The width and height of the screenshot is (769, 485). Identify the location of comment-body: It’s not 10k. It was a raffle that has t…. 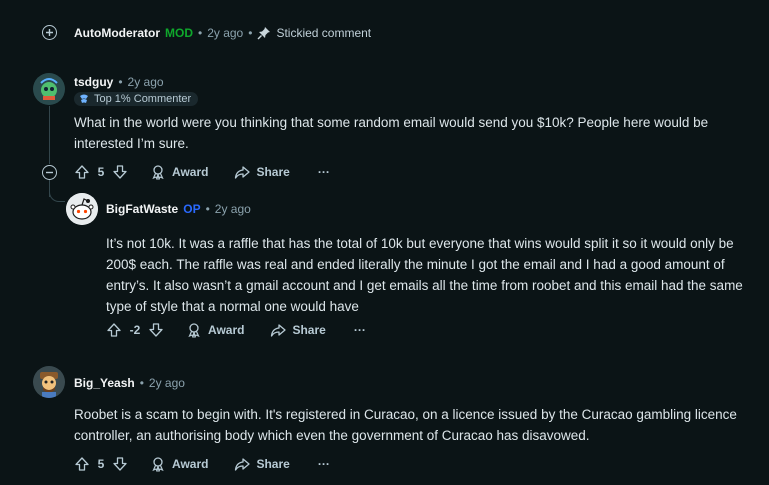
(428, 275).